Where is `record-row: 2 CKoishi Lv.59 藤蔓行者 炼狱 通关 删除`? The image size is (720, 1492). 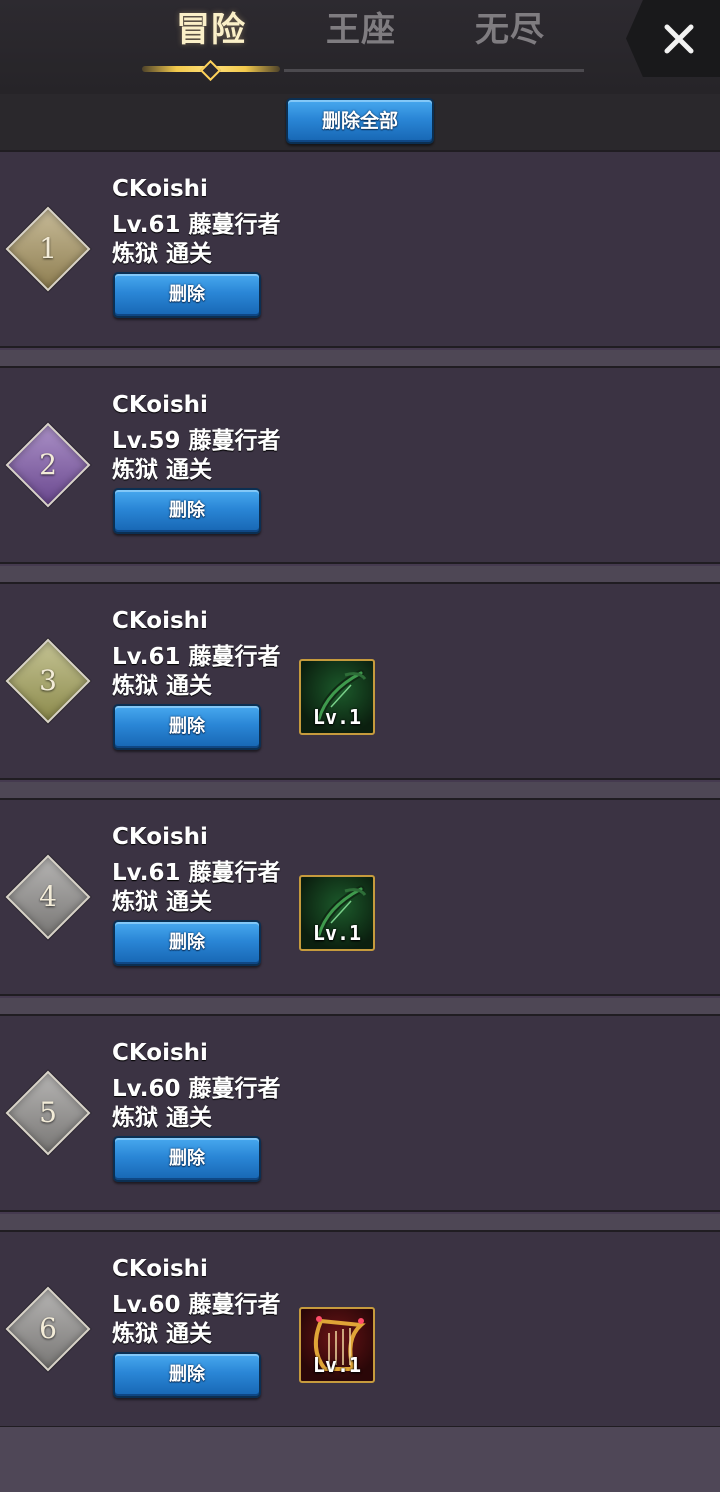 record-row: 2 CKoishi Lv.59 藤蔓行者 炼狱 通关 删除 is located at coordinates (360, 465).